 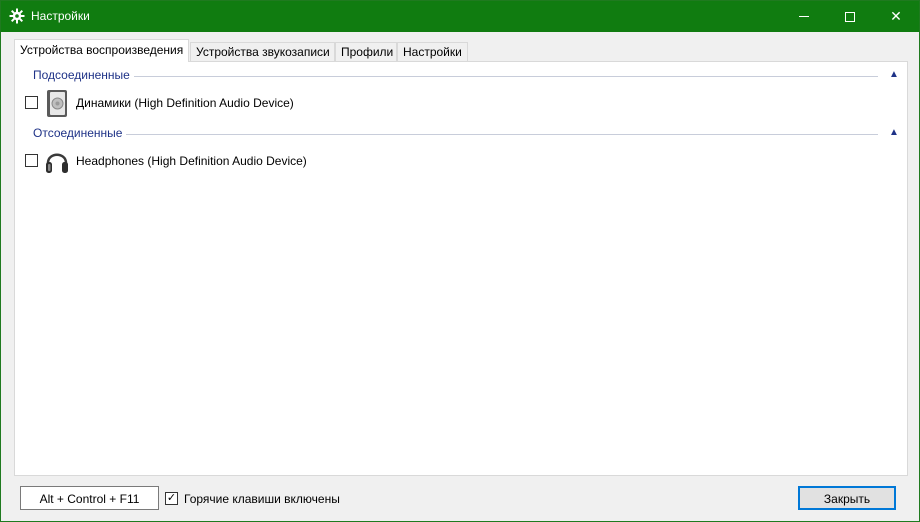 What do you see at coordinates (57, 161) in the screenshot?
I see `headphones-icon` at bounding box center [57, 161].